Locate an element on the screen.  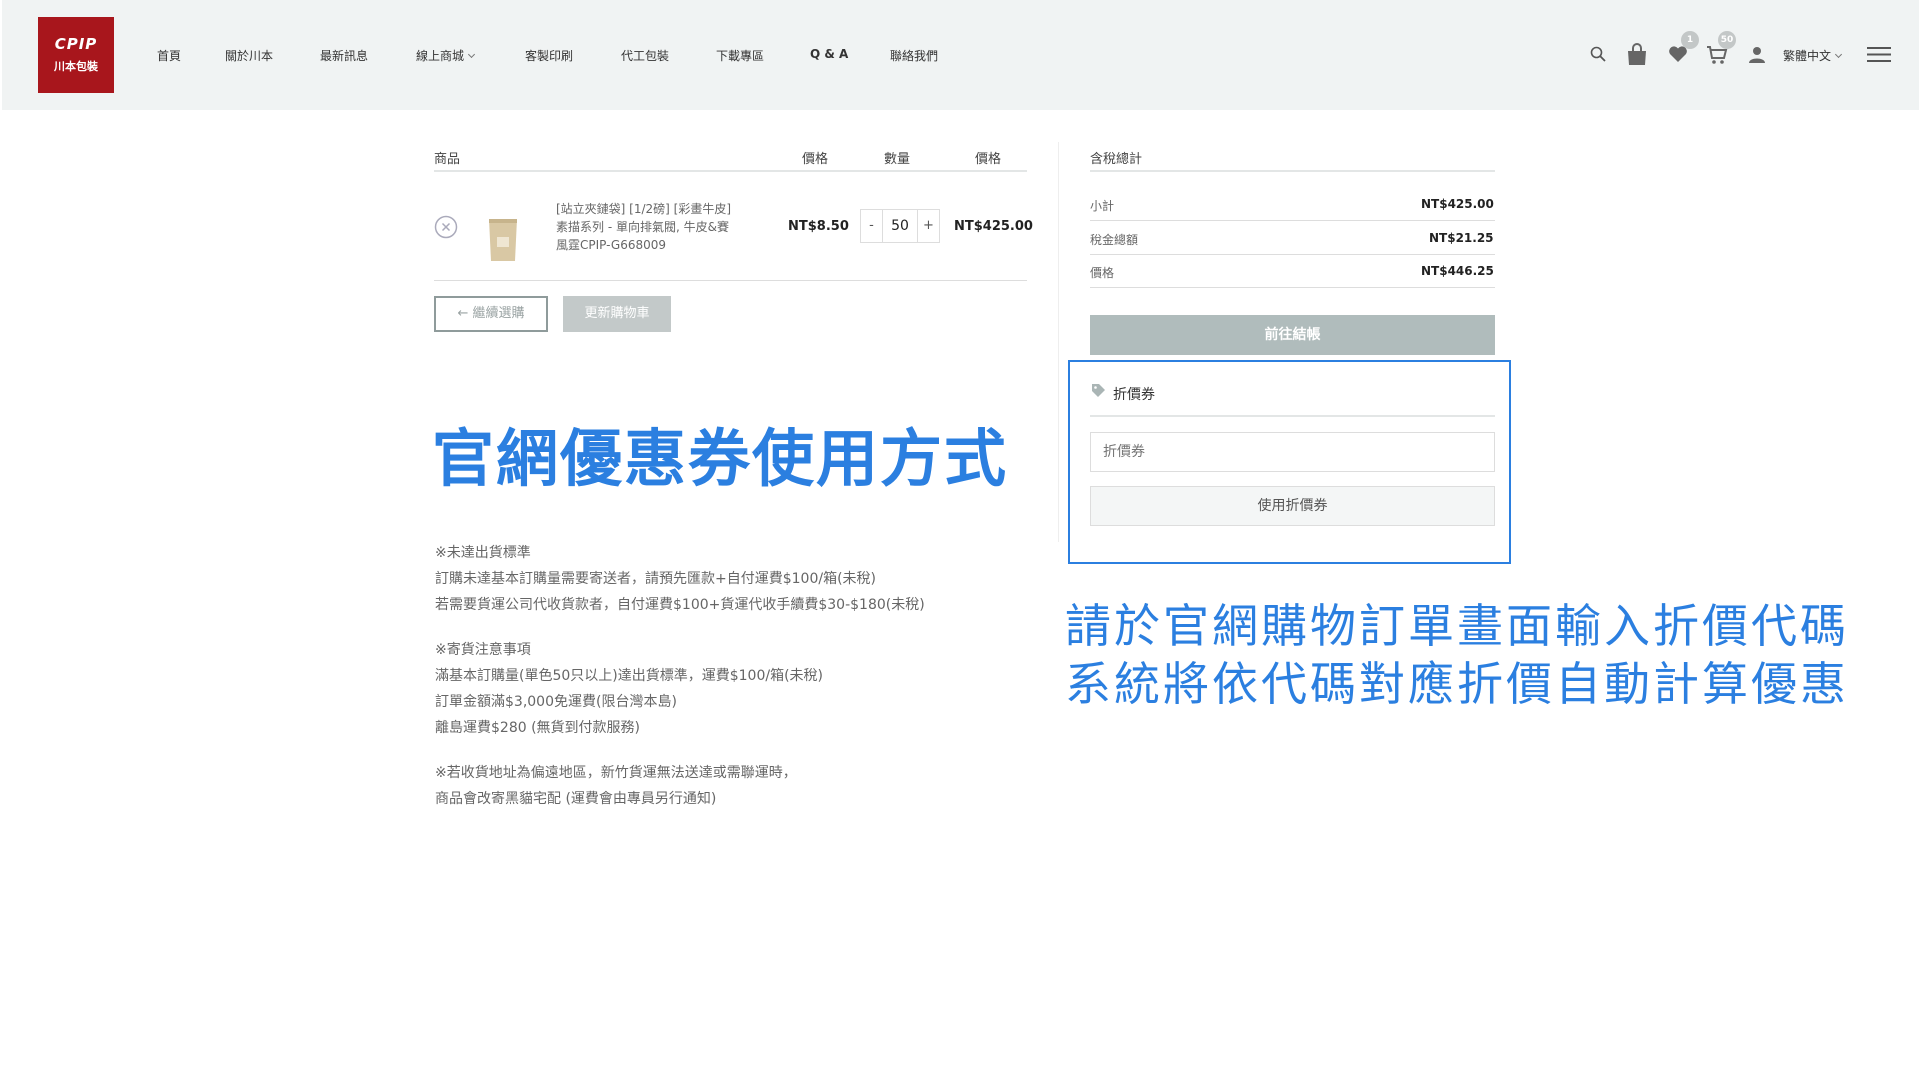
qty-decrement-button: - is located at coordinates (872, 226).